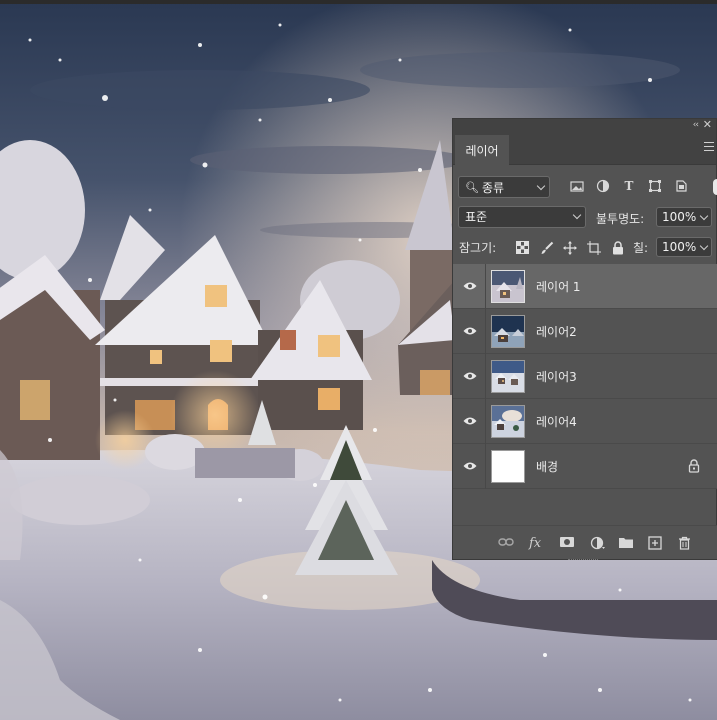 The height and width of the screenshot is (720, 717). What do you see at coordinates (684, 544) in the screenshot?
I see `trash-icon` at bounding box center [684, 544].